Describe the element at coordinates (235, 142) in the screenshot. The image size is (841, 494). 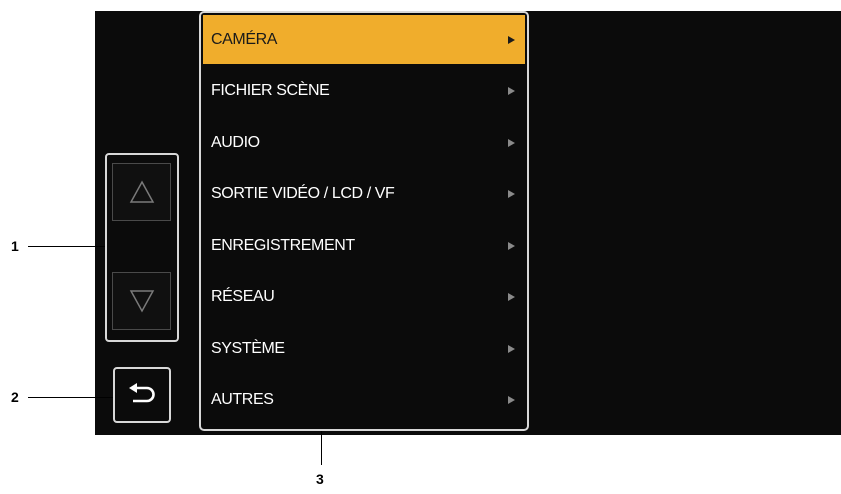
I see `menu-item-label: AUDIO` at that location.